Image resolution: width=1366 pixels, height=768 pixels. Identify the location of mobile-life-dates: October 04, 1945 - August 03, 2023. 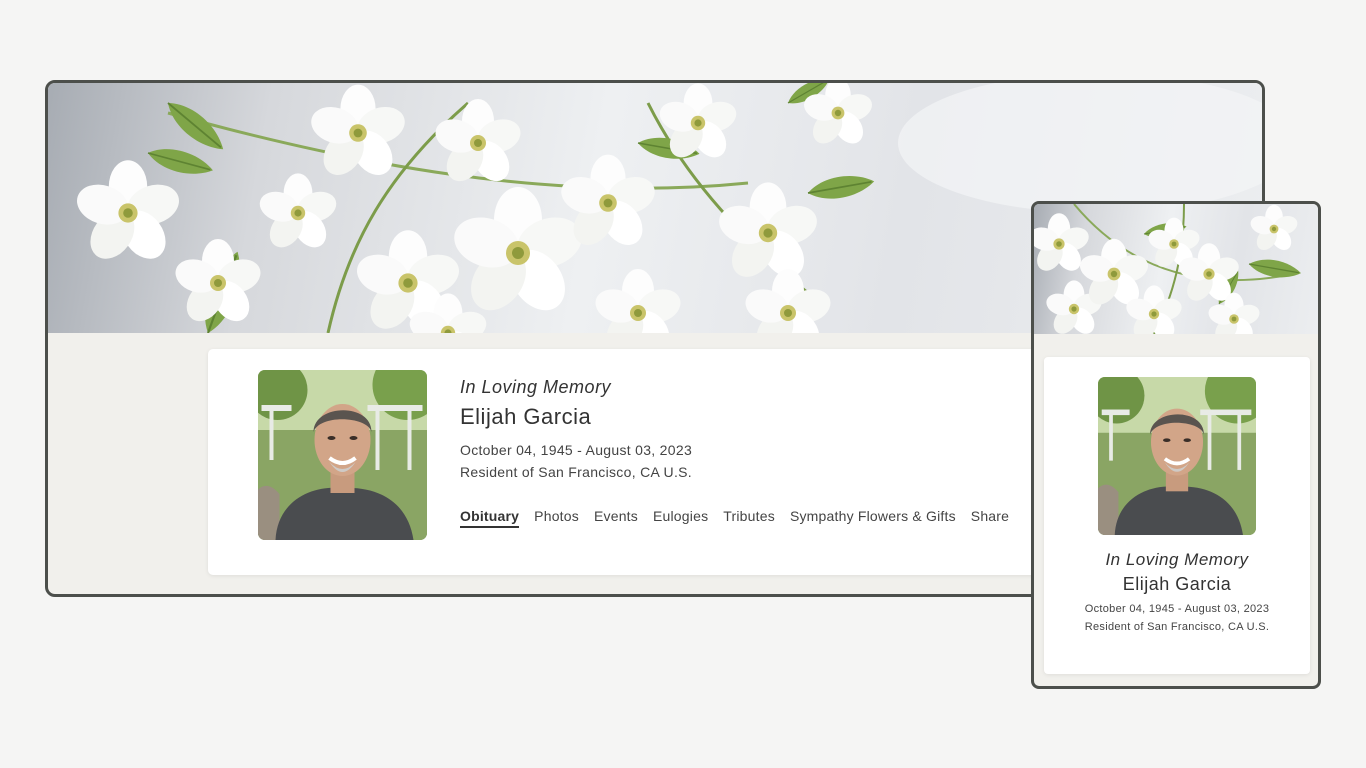
(1177, 609).